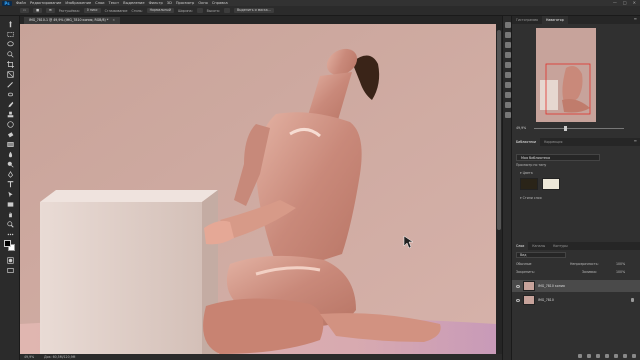 The image size is (640, 360). I want to click on antialias-label: Сглаживание, so click(116, 11).